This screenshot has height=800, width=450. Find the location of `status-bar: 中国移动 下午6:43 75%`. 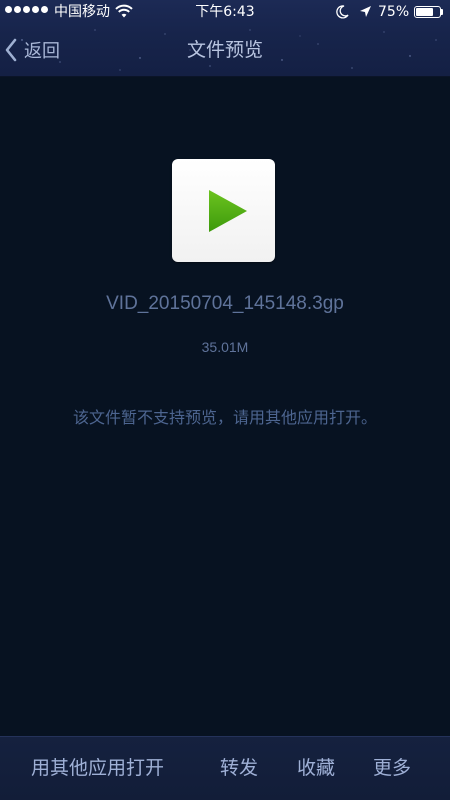

status-bar: 中国移动 下午6:43 75% is located at coordinates (225, 12).